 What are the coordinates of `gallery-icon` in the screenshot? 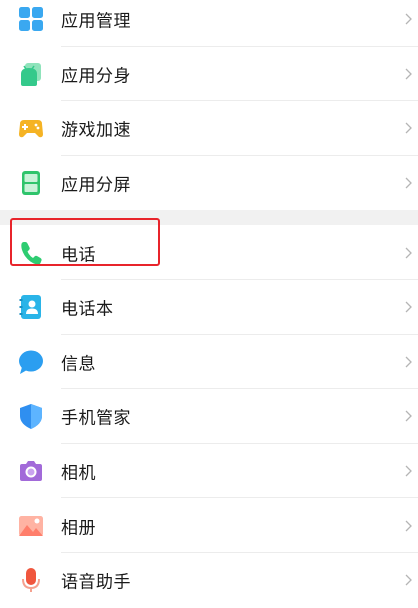 It's located at (31, 525).